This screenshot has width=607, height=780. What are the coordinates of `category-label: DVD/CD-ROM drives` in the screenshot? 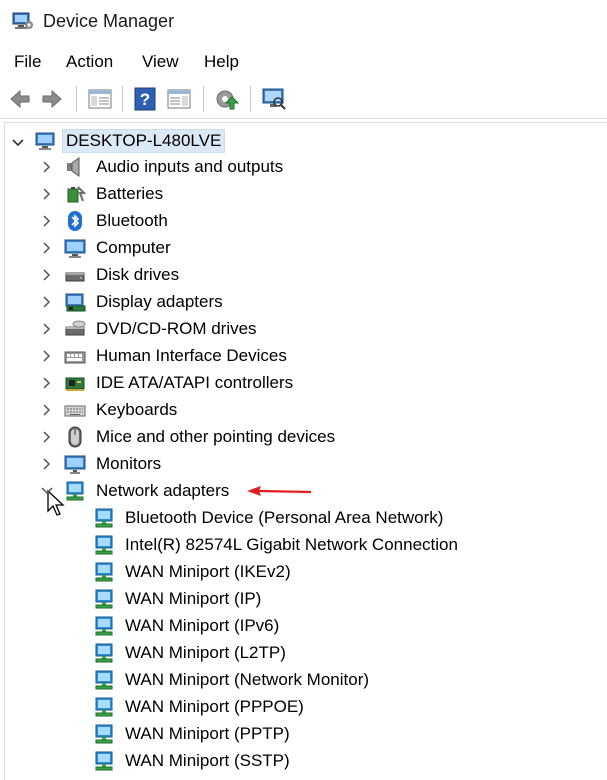 It's located at (176, 329).